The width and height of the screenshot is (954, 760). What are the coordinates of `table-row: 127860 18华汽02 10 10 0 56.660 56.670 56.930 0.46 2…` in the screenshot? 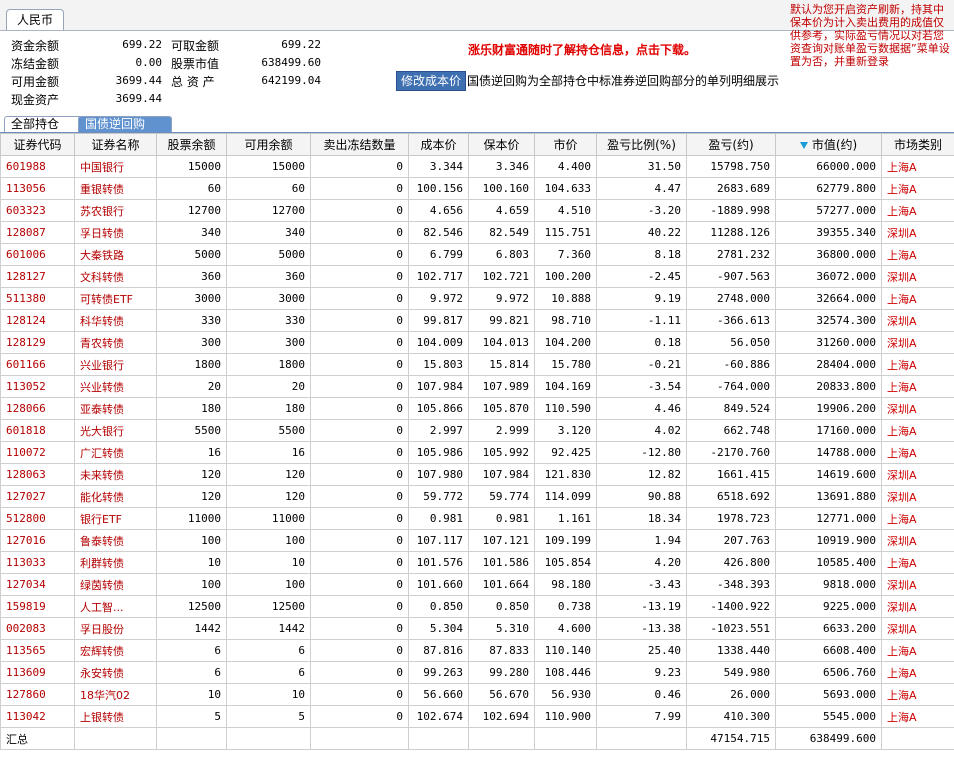 It's located at (477, 694).